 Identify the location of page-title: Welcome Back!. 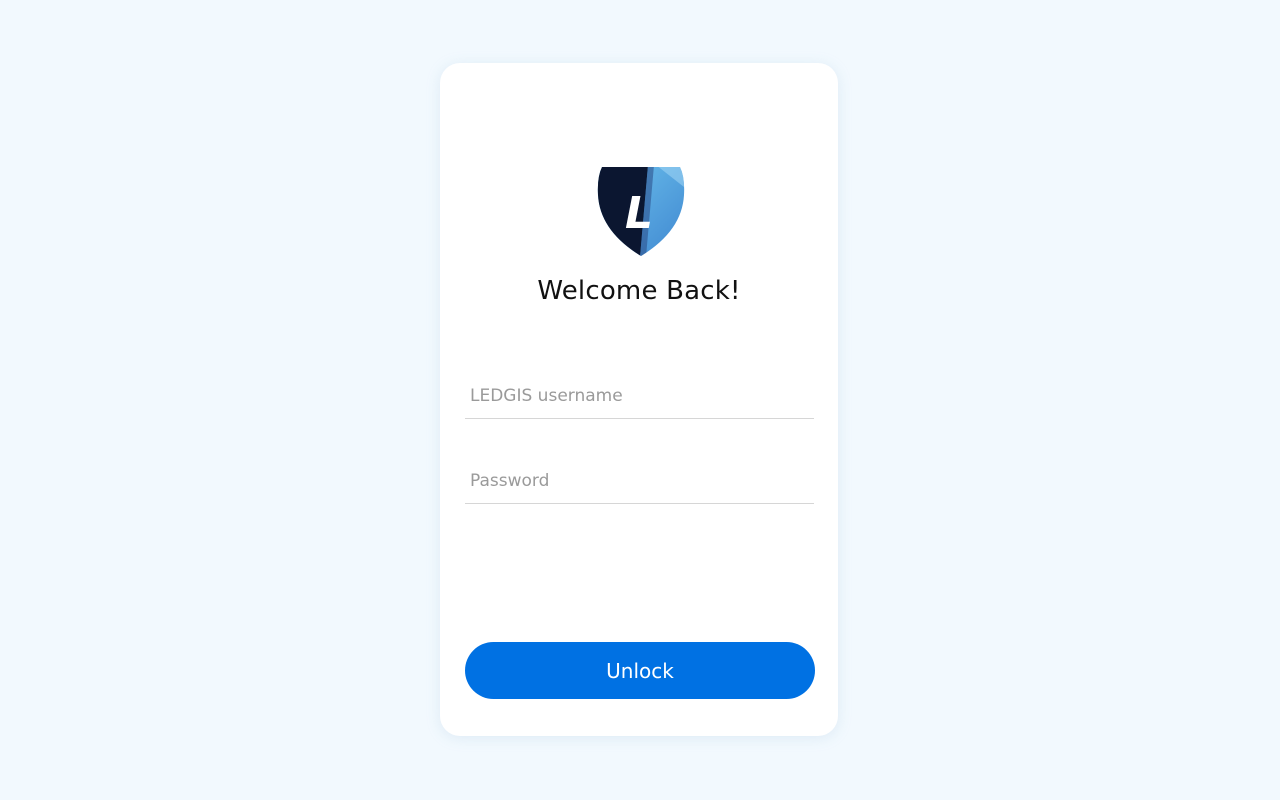
(639, 291).